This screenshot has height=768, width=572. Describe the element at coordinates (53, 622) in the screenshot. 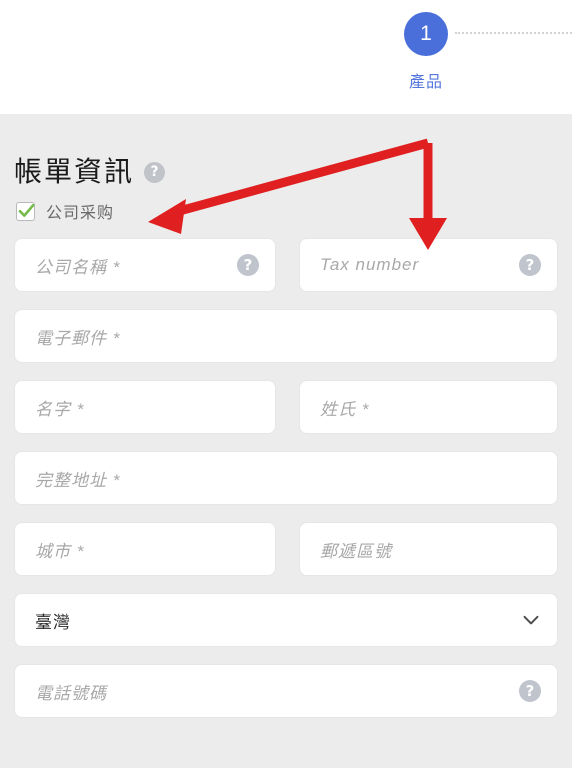

I see `country-selected-value: 臺灣` at that location.